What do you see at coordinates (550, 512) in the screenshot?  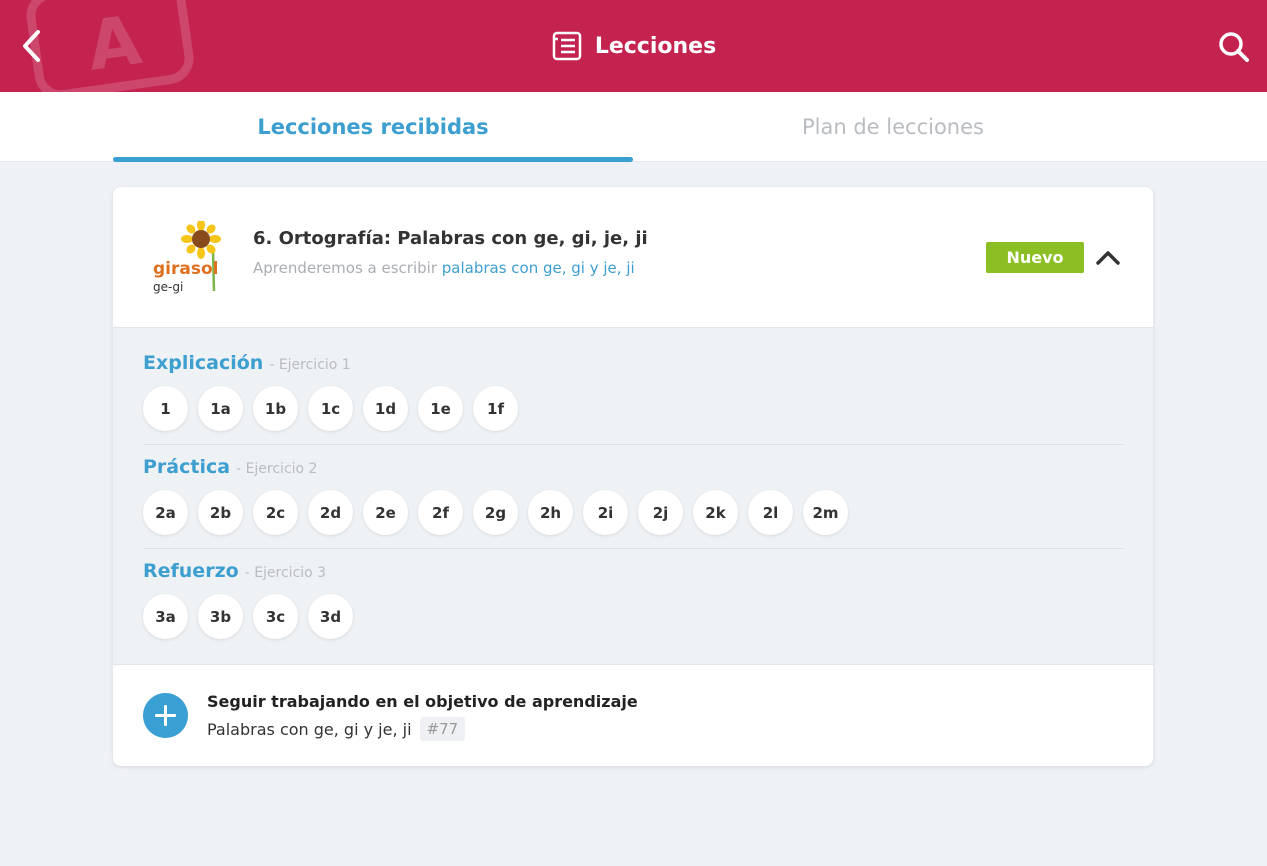 I see `exercise-pill: 2h` at bounding box center [550, 512].